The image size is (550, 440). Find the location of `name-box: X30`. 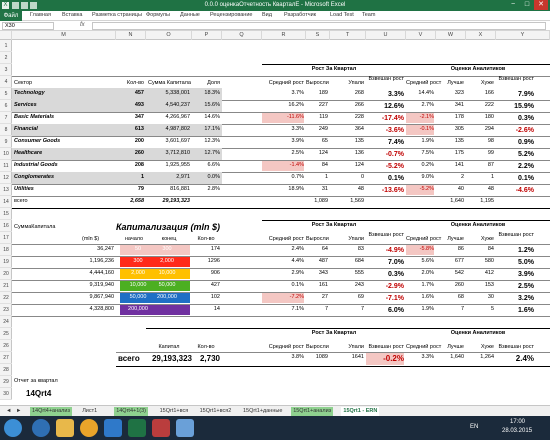

name-box: X30 is located at coordinates (28, 26).